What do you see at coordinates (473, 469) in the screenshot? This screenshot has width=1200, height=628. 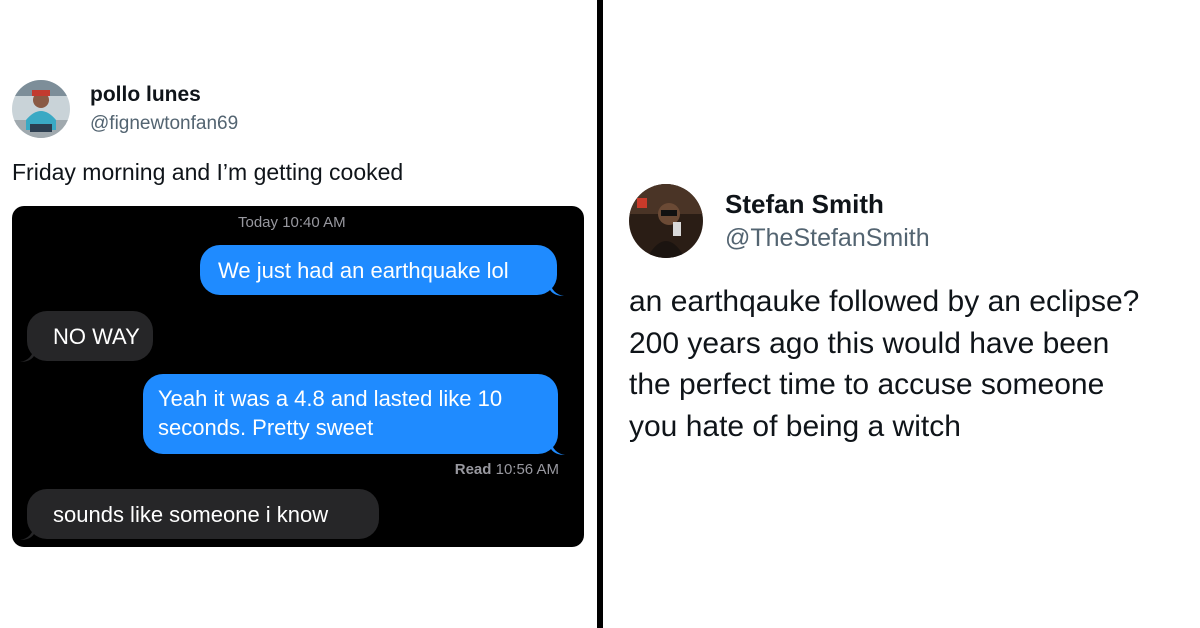 I see `read-label: Read` at bounding box center [473, 469].